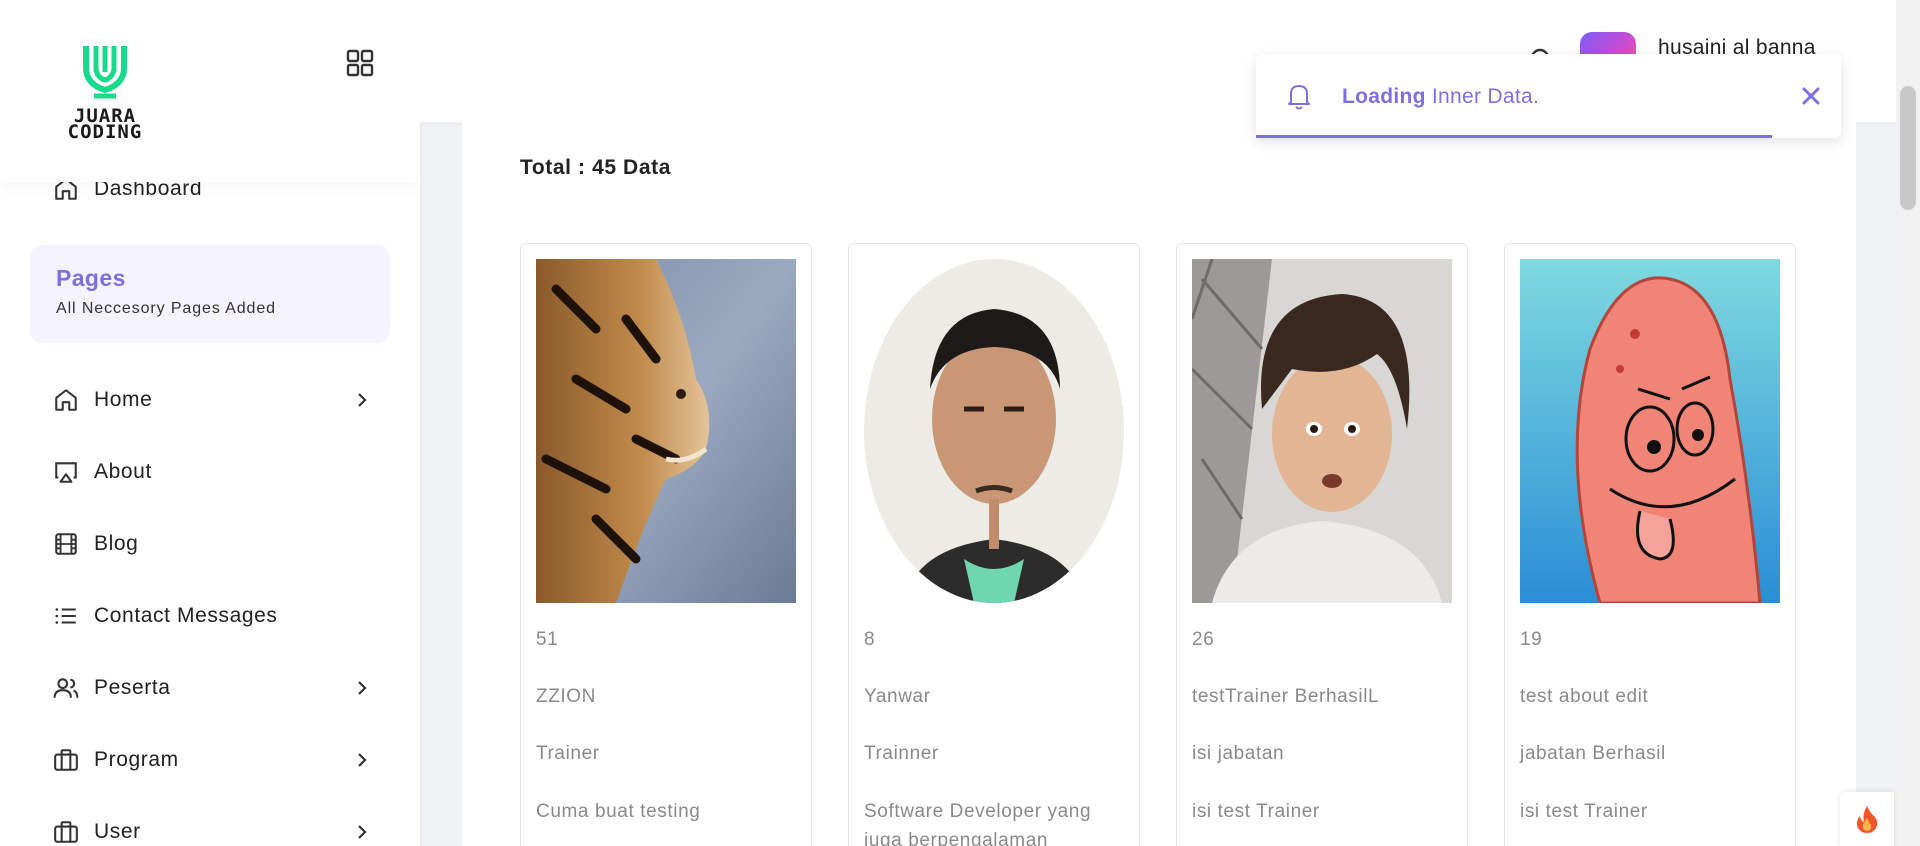 Image resolution: width=1920 pixels, height=846 pixels. I want to click on card-id: 19, so click(1531, 639).